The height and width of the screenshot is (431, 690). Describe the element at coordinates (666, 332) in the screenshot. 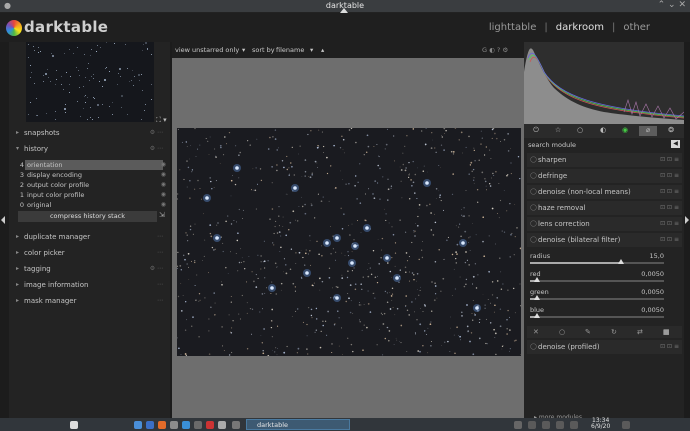

I see `blend-raster-mask-icon: ▦` at that location.